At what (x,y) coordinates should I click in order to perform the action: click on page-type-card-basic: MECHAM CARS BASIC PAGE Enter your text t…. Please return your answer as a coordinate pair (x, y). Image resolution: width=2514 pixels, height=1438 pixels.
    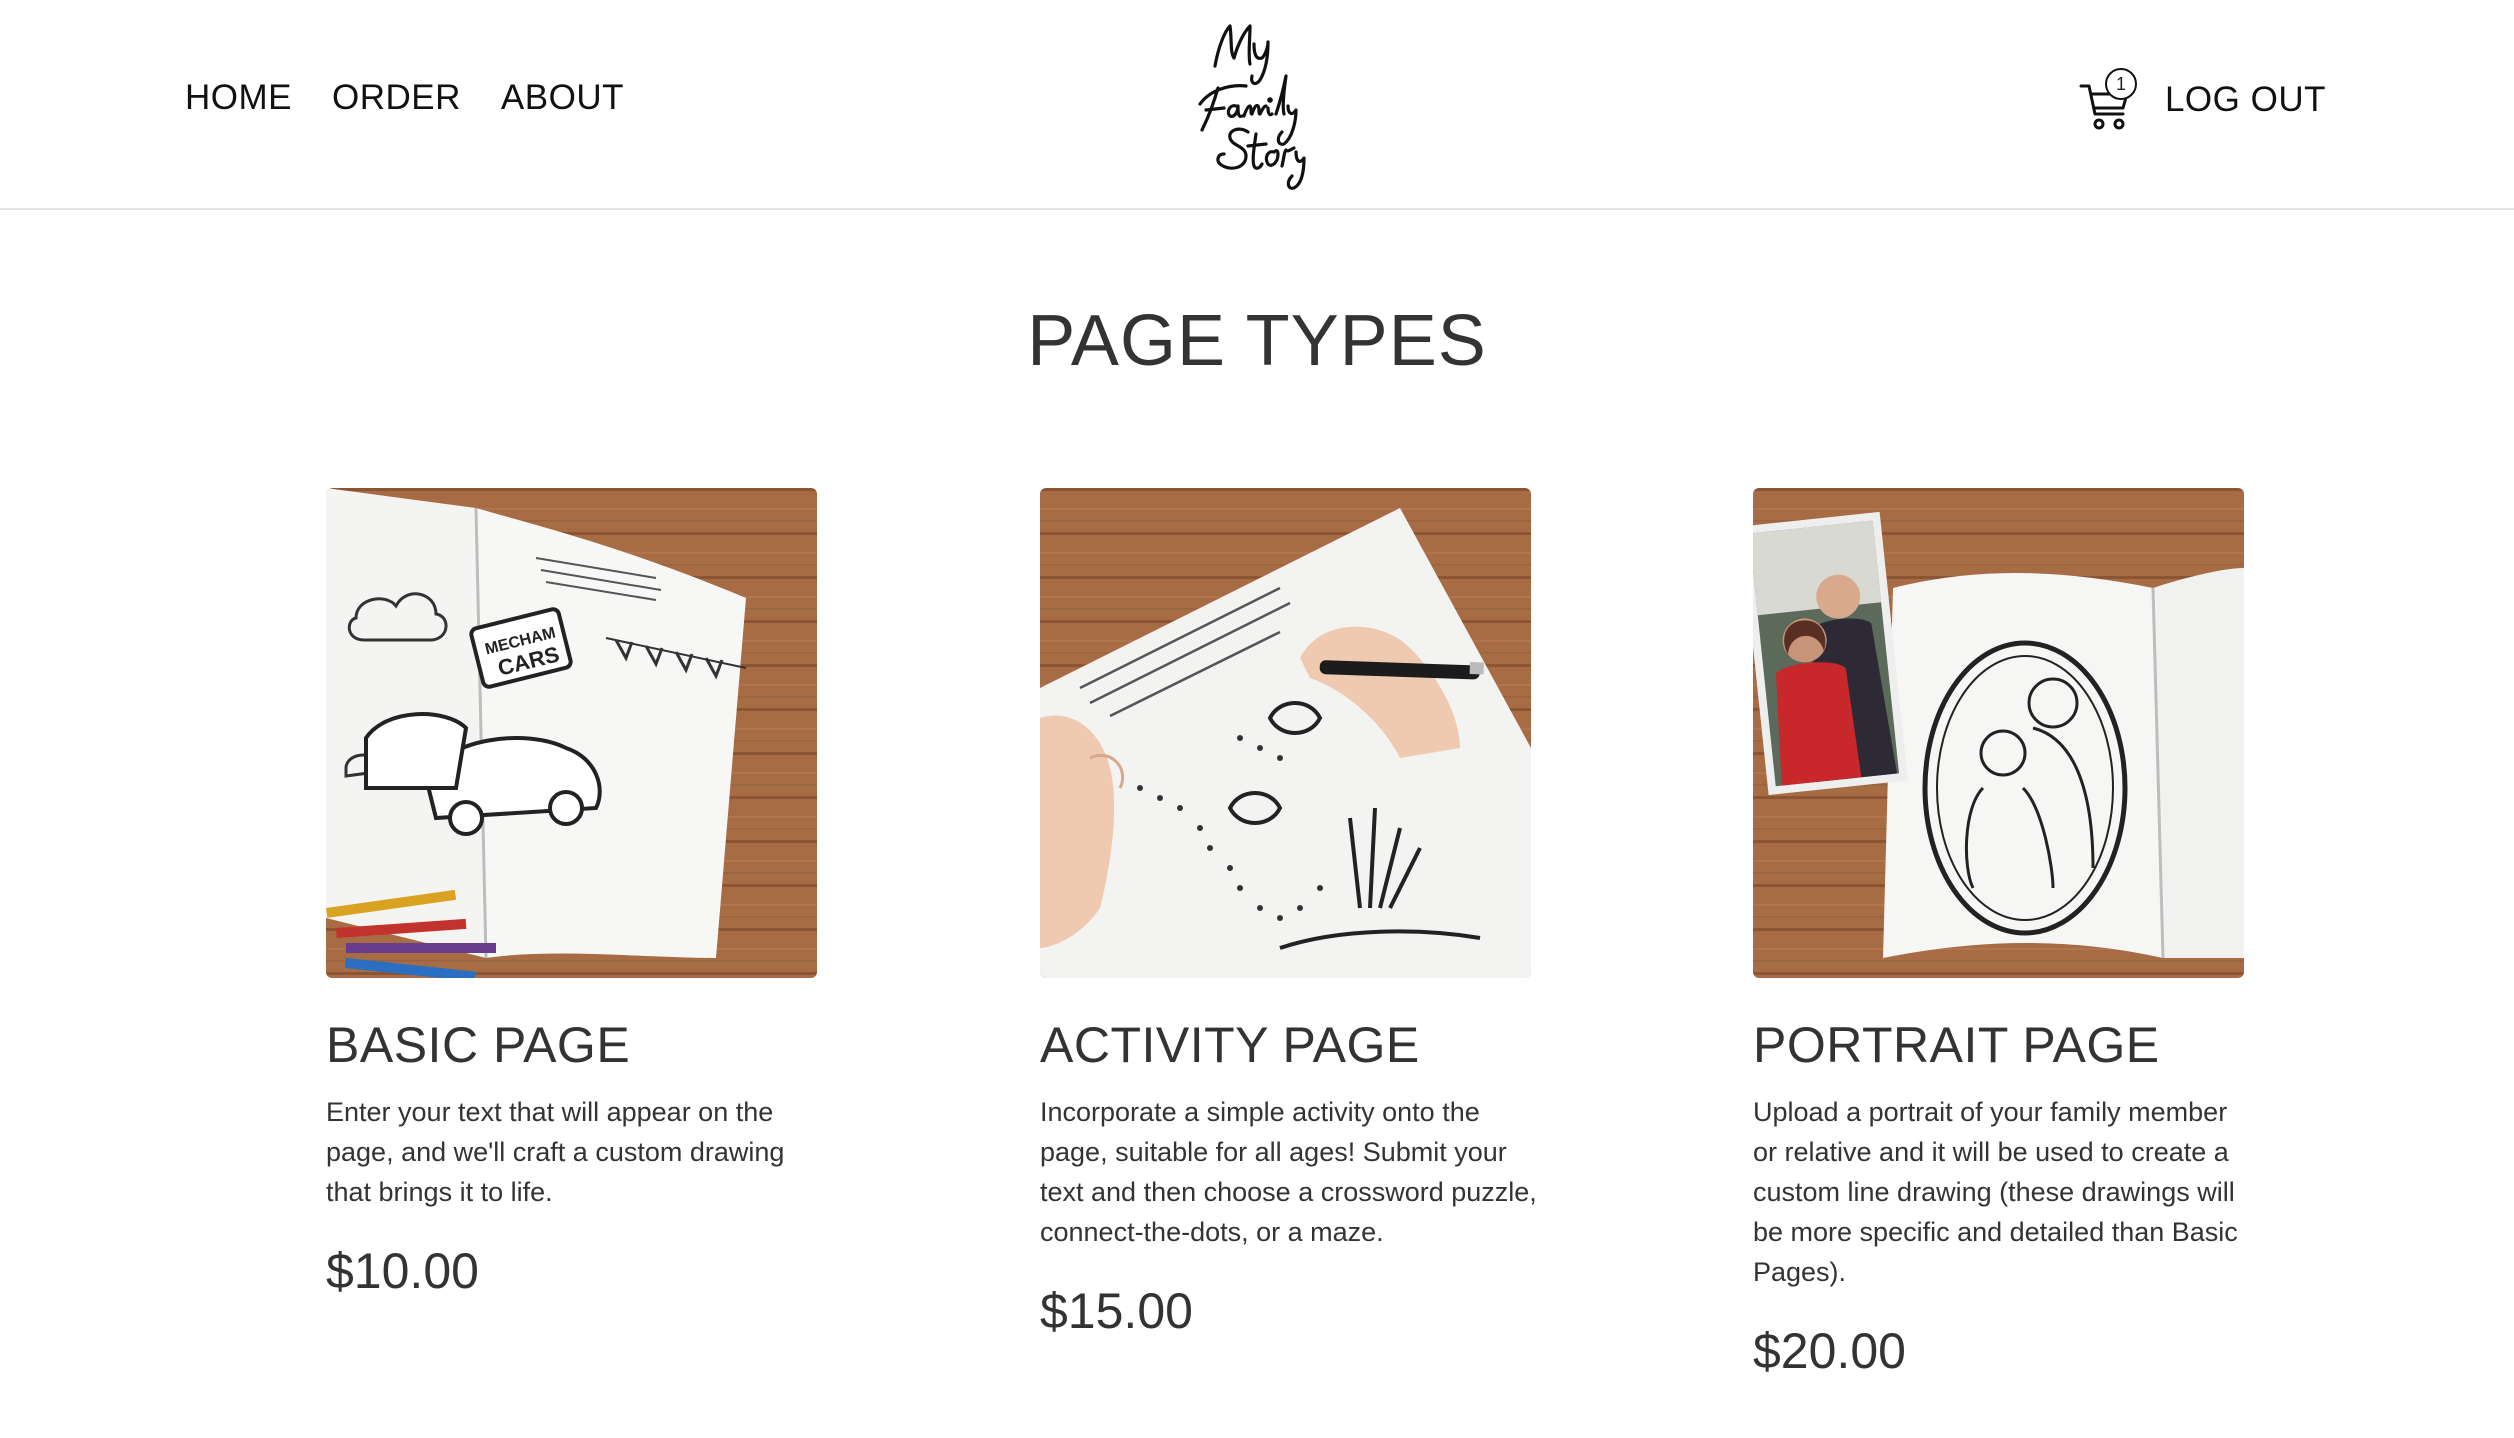
    Looking at the image, I should click on (576, 894).